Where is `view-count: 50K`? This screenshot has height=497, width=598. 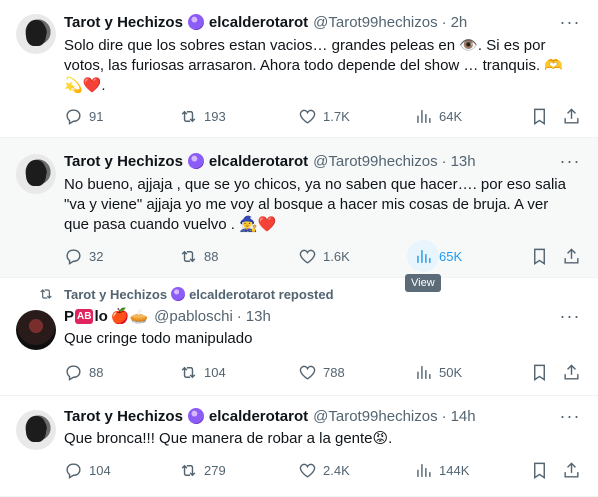
view-count: 50K is located at coordinates (451, 372).